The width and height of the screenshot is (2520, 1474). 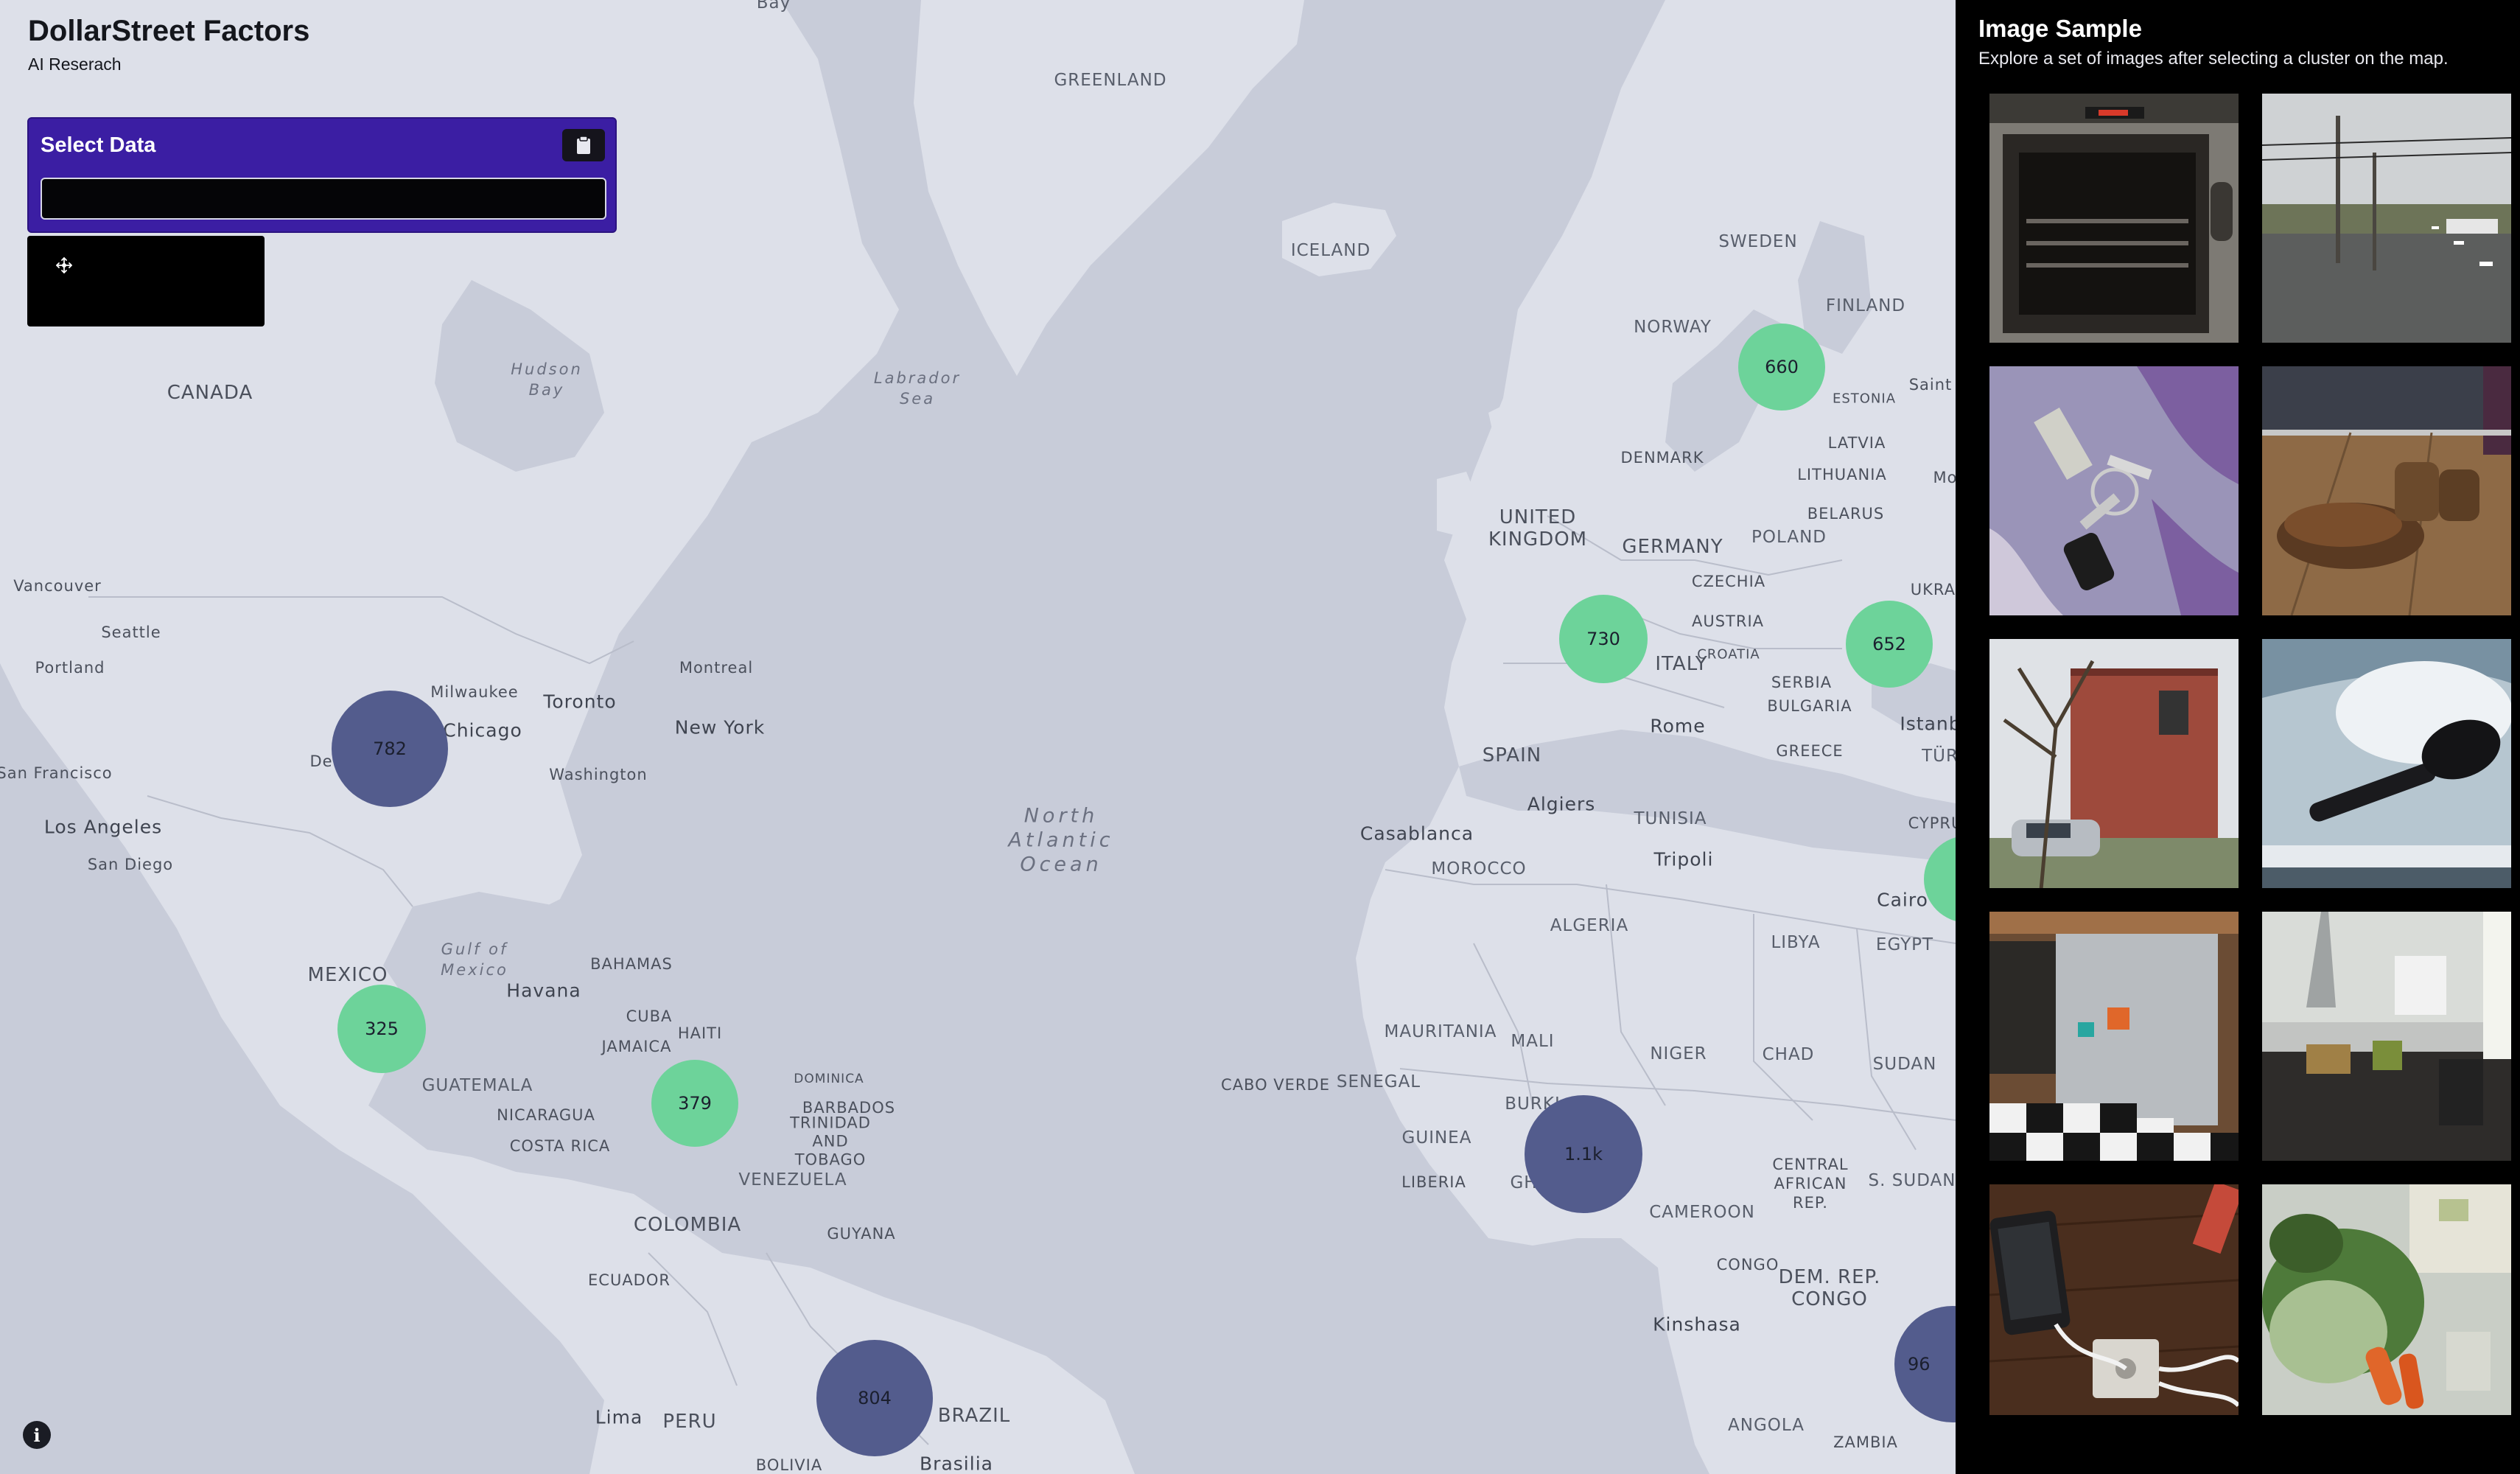 What do you see at coordinates (1440, 1031) in the screenshot?
I see `map-label-mauritania: MAURITANIA` at bounding box center [1440, 1031].